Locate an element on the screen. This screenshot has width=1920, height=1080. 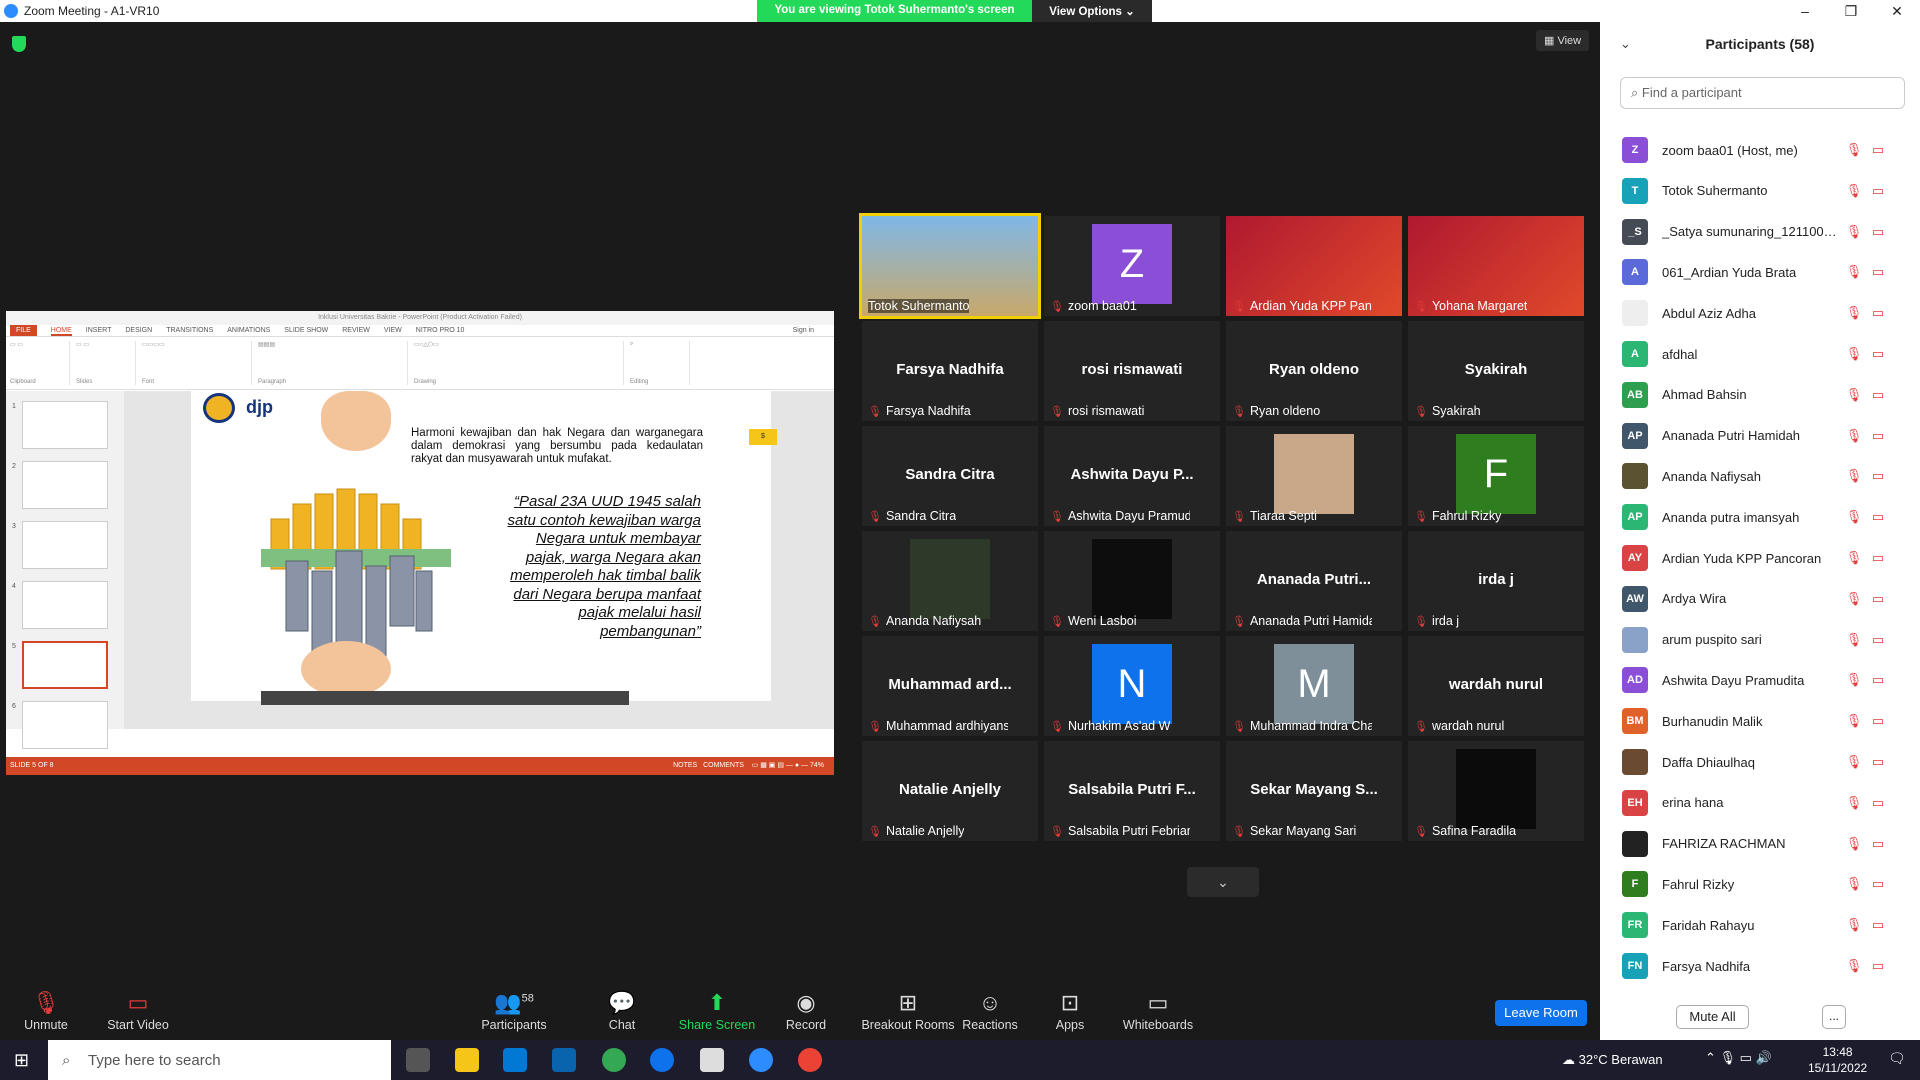
participant-row: Daffa Dhiaulhaq 🎙 ▭ is located at coordinates (1767, 762).